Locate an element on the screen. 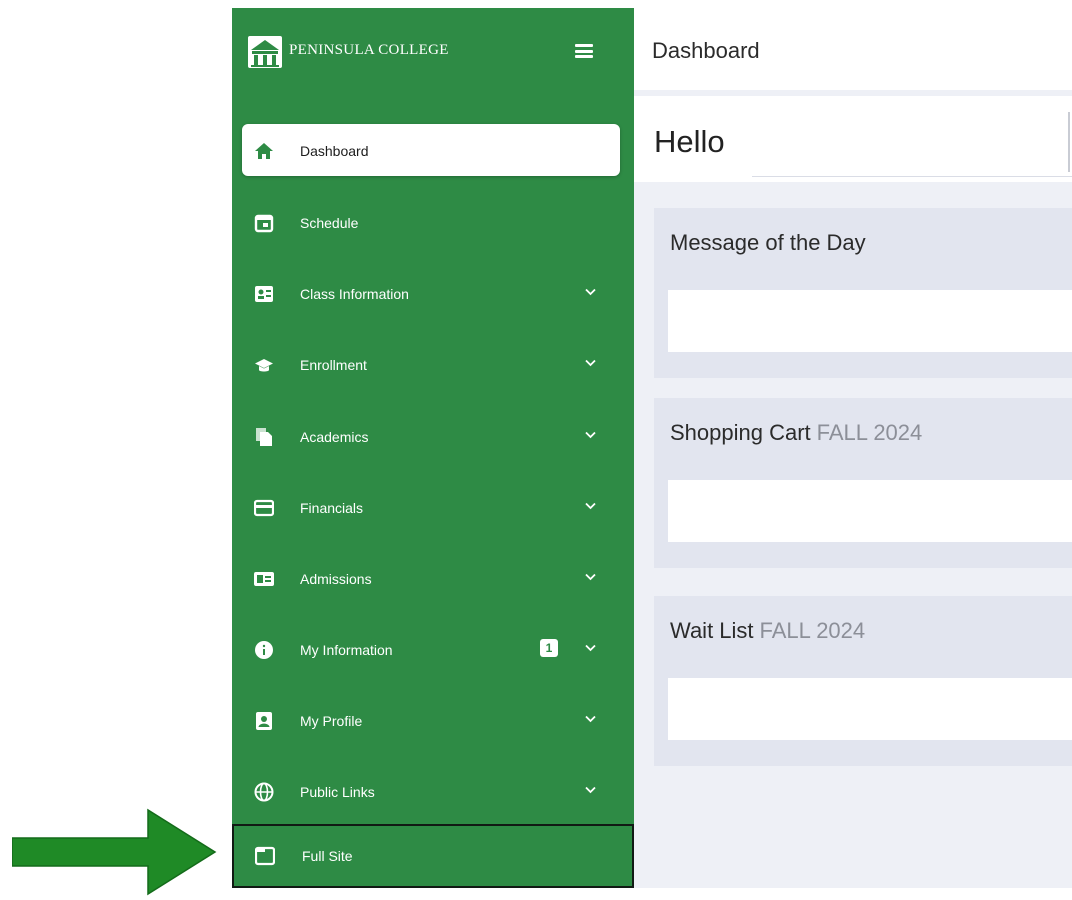  menu-toggle-icon is located at coordinates (584, 51).